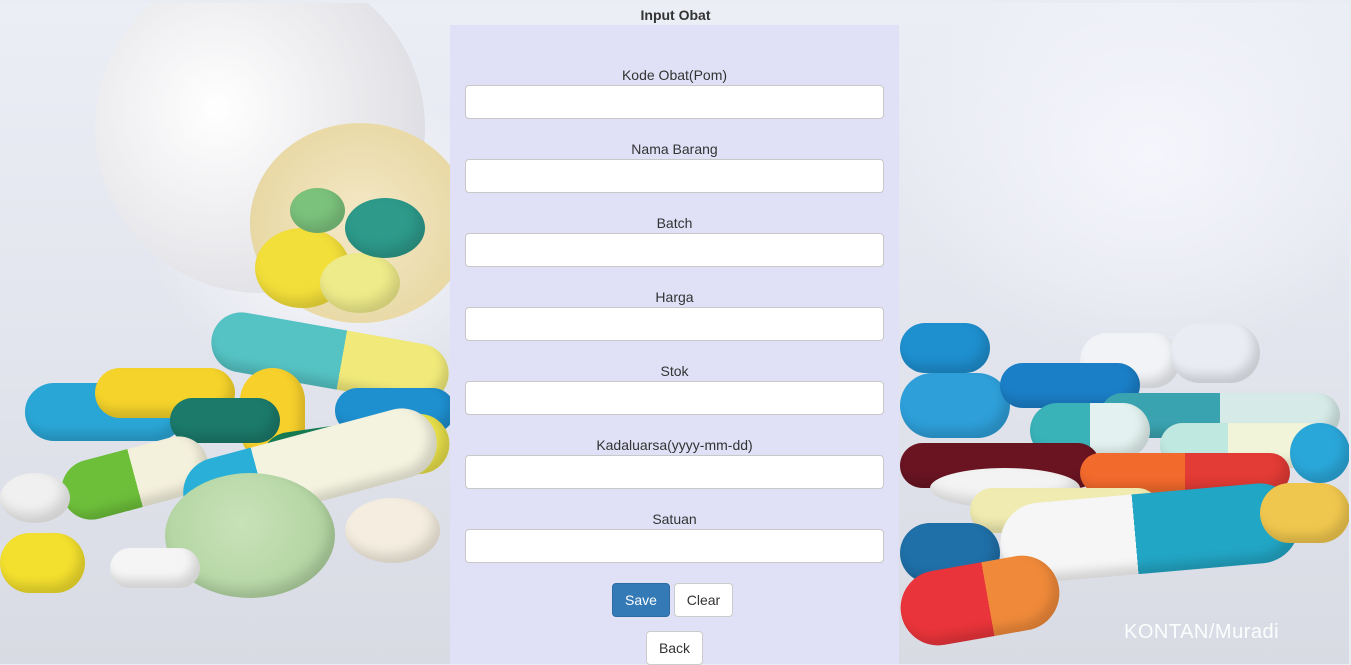  Describe the element at coordinates (675, 15) in the screenshot. I see `page-title: Input Obat` at that location.